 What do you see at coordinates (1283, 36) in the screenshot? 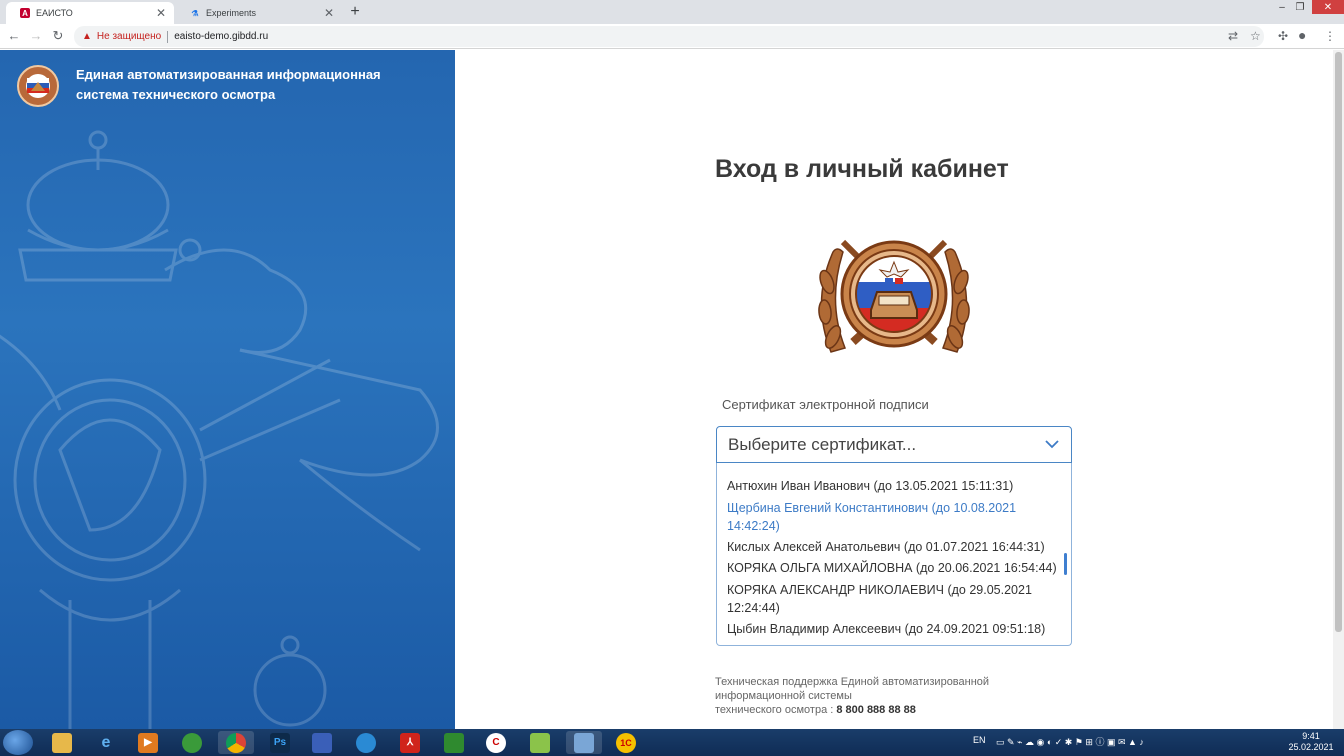
I see `extensions-icon: ✣` at bounding box center [1283, 36].